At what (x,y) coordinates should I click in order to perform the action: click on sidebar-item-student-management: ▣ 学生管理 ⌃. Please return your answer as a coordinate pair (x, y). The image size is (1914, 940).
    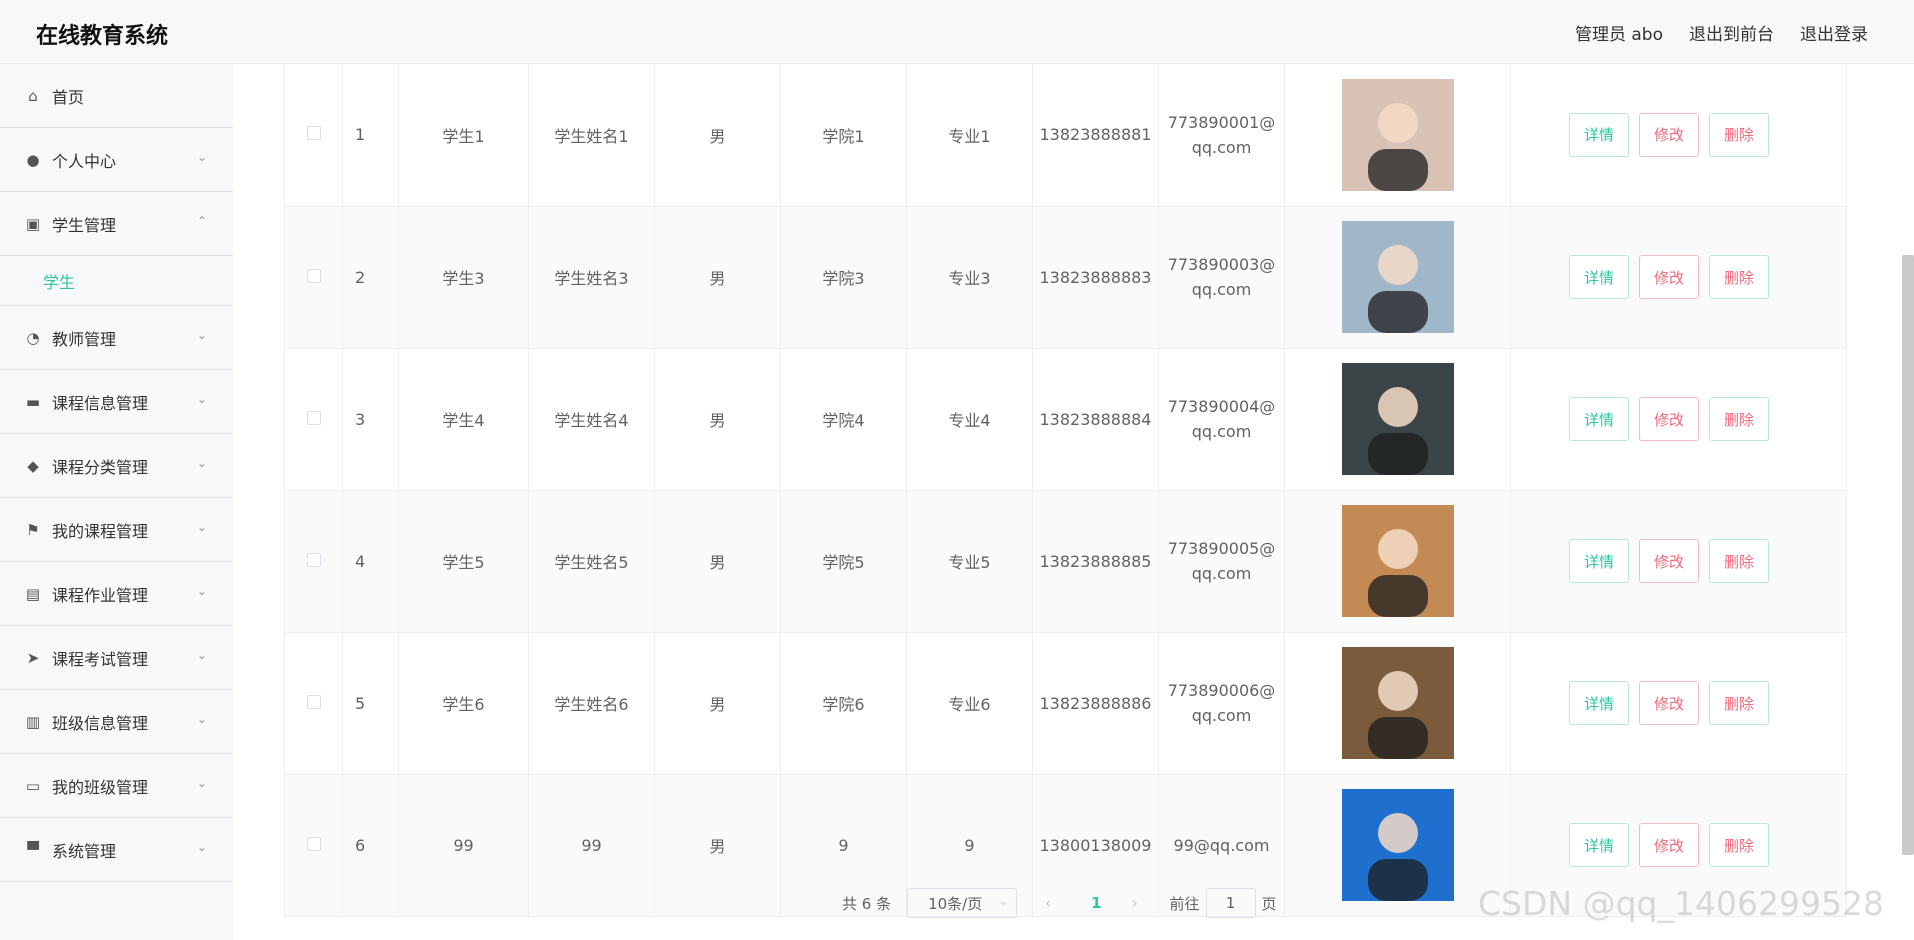
    Looking at the image, I should click on (116, 224).